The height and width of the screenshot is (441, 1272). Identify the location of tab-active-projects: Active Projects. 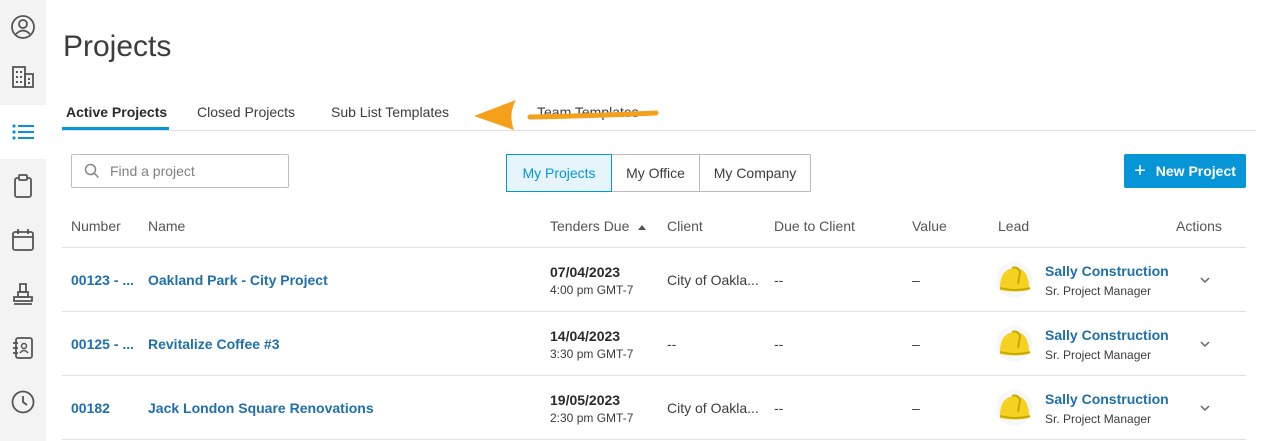
(116, 112).